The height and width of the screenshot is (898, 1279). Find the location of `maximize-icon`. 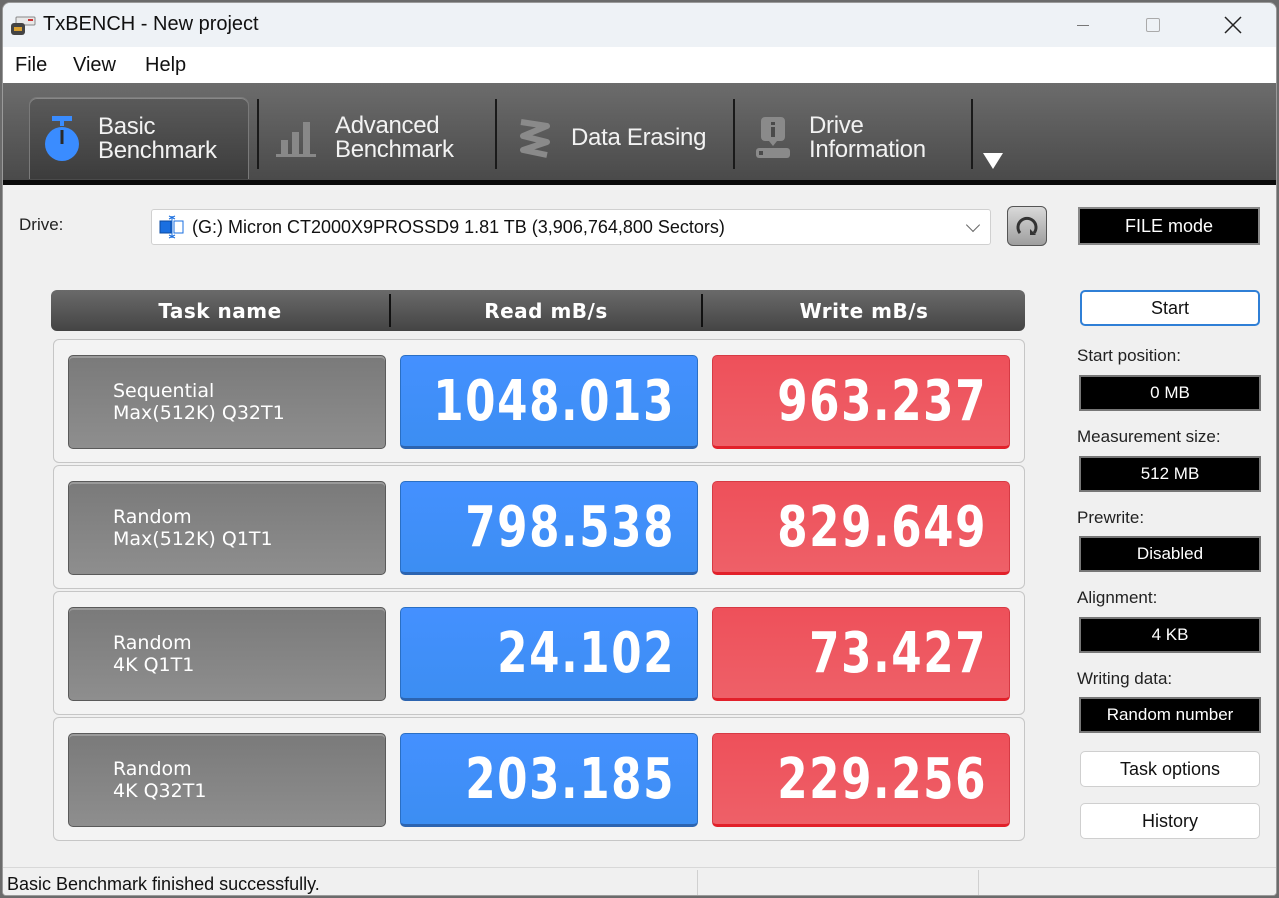

maximize-icon is located at coordinates (1153, 25).